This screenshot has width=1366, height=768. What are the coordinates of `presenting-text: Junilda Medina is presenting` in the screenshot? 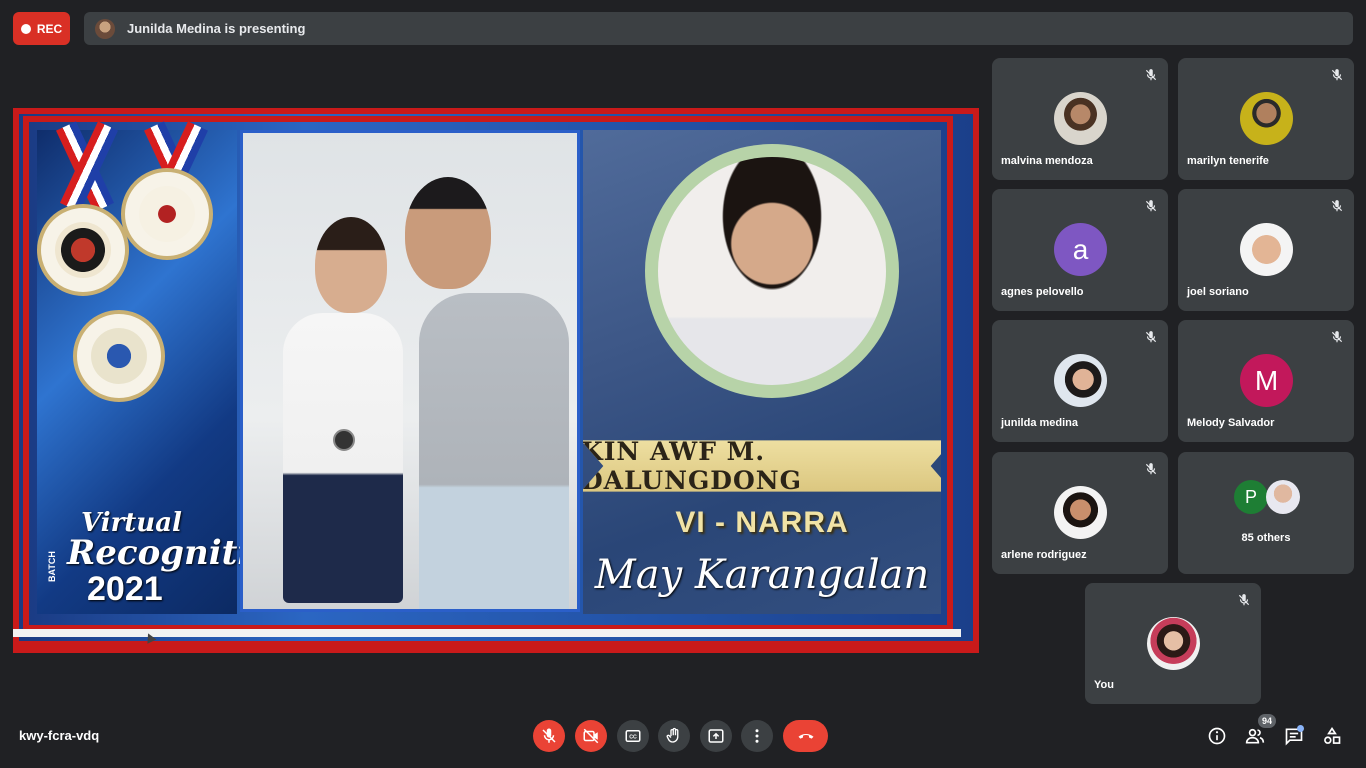 It's located at (216, 28).